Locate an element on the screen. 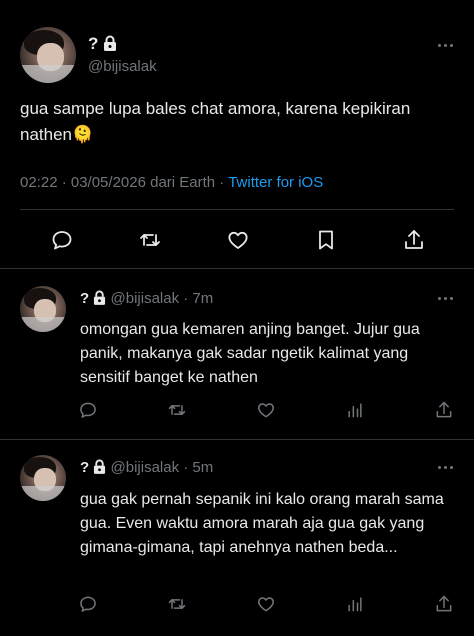 The height and width of the screenshot is (636, 474). display-name: ? is located at coordinates (102, 45).